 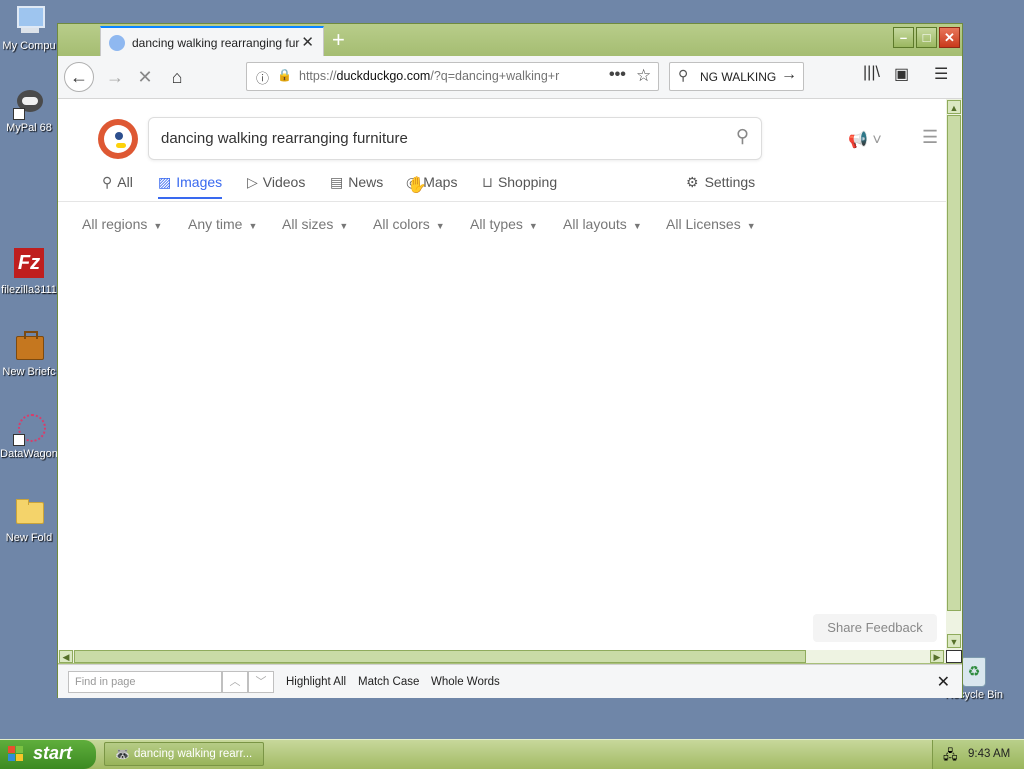 What do you see at coordinates (79, 77) in the screenshot?
I see `back-button: ←` at bounding box center [79, 77].